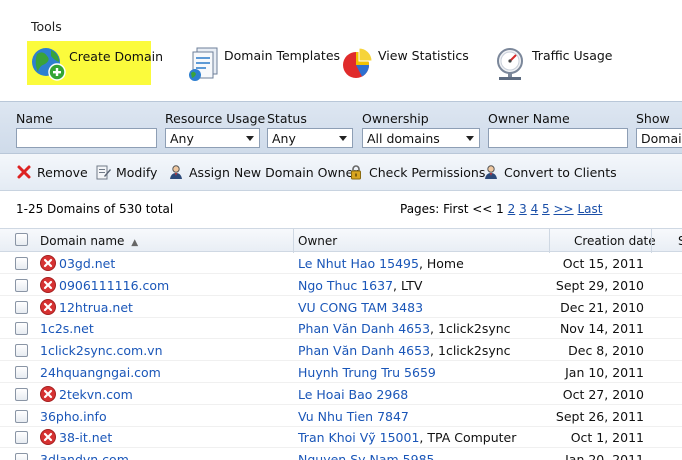 The height and width of the screenshot is (460, 682). What do you see at coordinates (85, 437) in the screenshot?
I see `domain-name-link: 38-it.net` at bounding box center [85, 437].